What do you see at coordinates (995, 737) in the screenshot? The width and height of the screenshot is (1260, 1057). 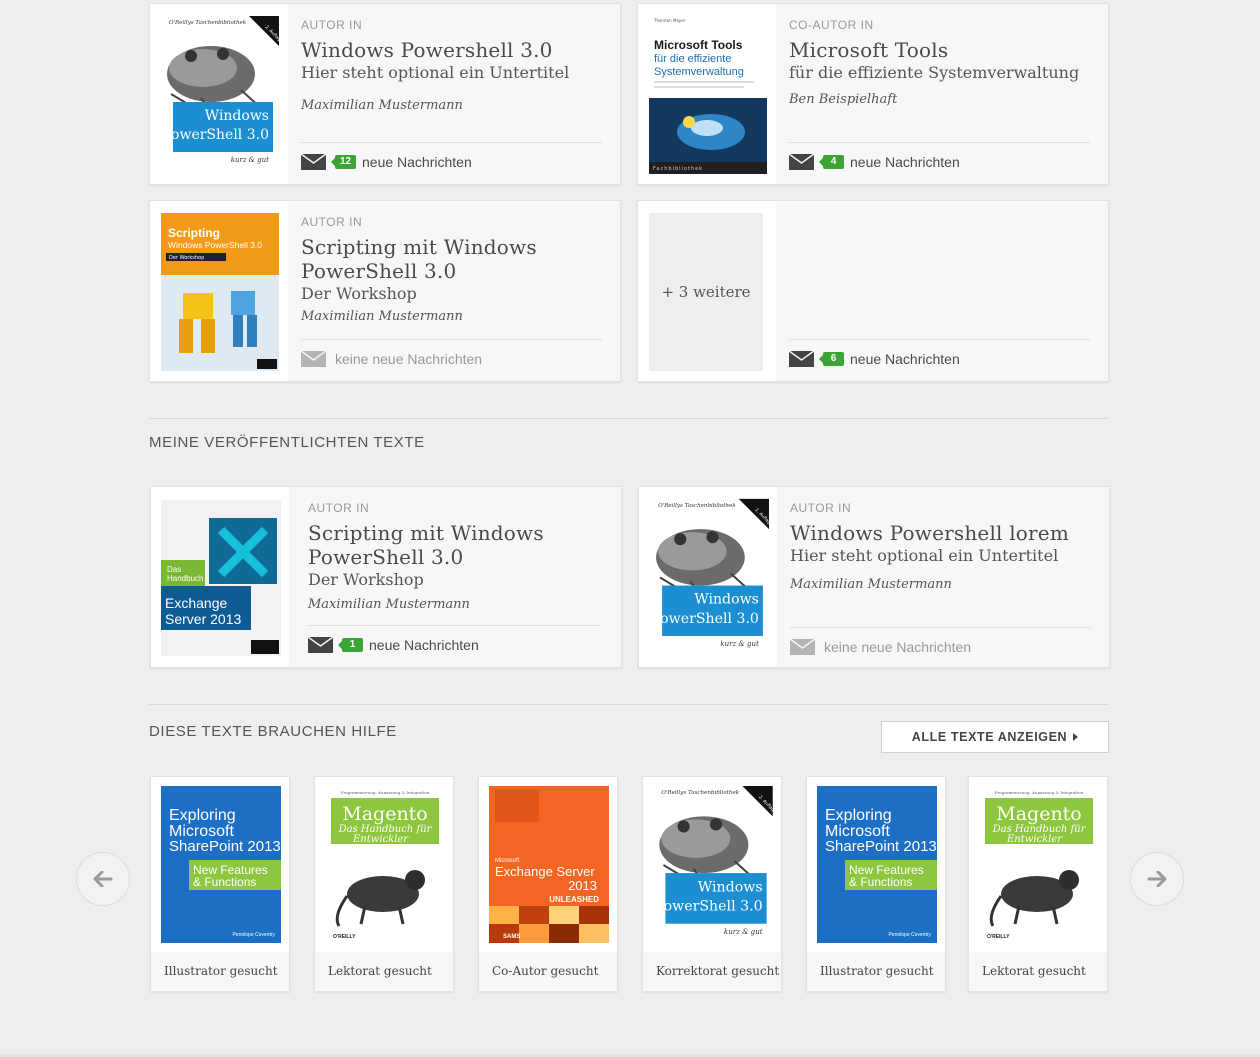 I see `show-all-texts-button: ALLE TEXTE ANZEIGEN` at bounding box center [995, 737].